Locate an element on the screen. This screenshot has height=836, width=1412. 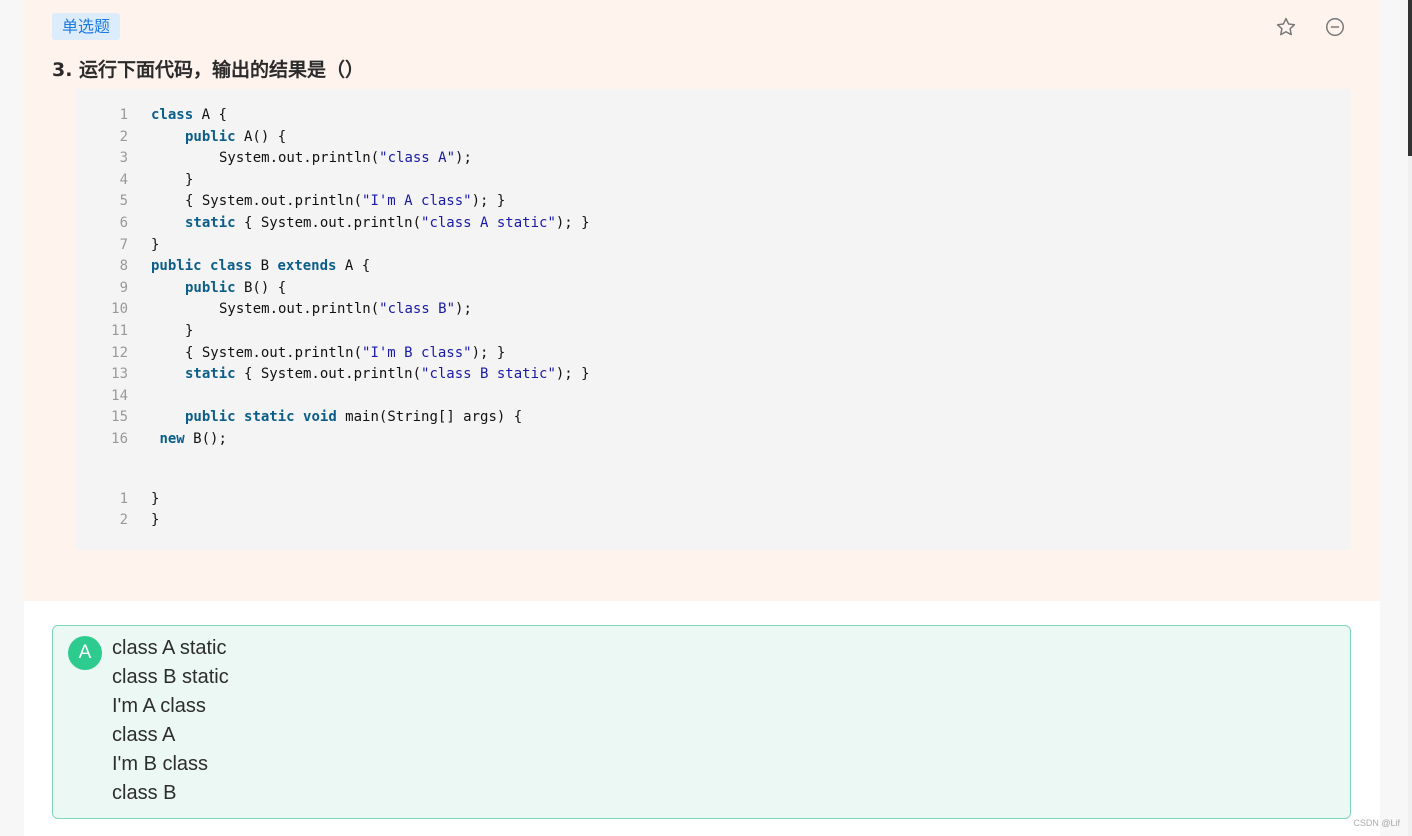
minus-circle-icon is located at coordinates (1335, 27).